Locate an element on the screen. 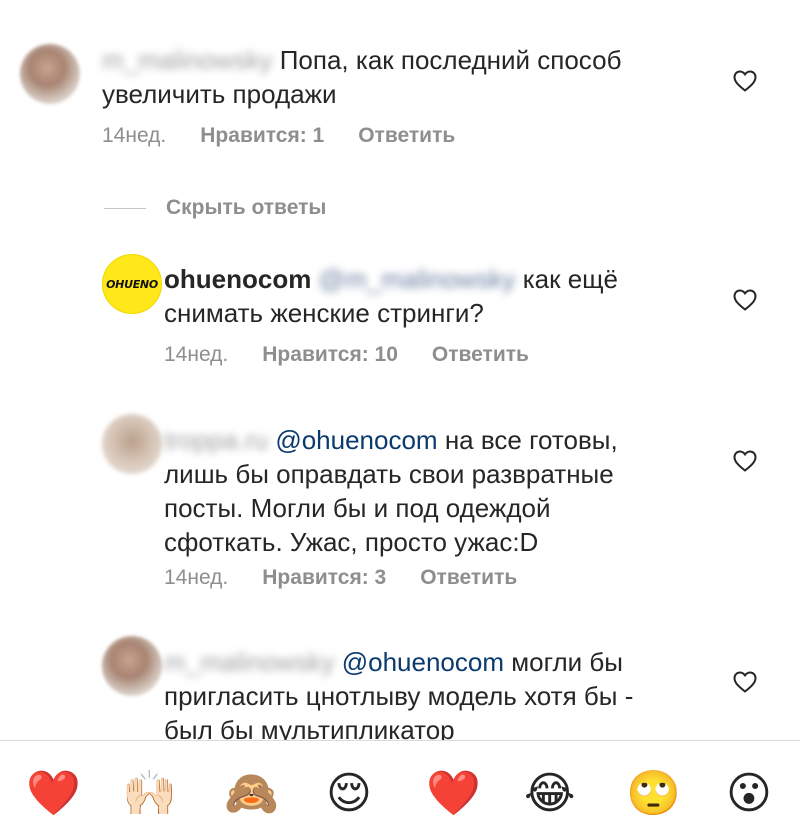  rolling-eyes-emoji-button: 🙄 is located at coordinates (653, 794).